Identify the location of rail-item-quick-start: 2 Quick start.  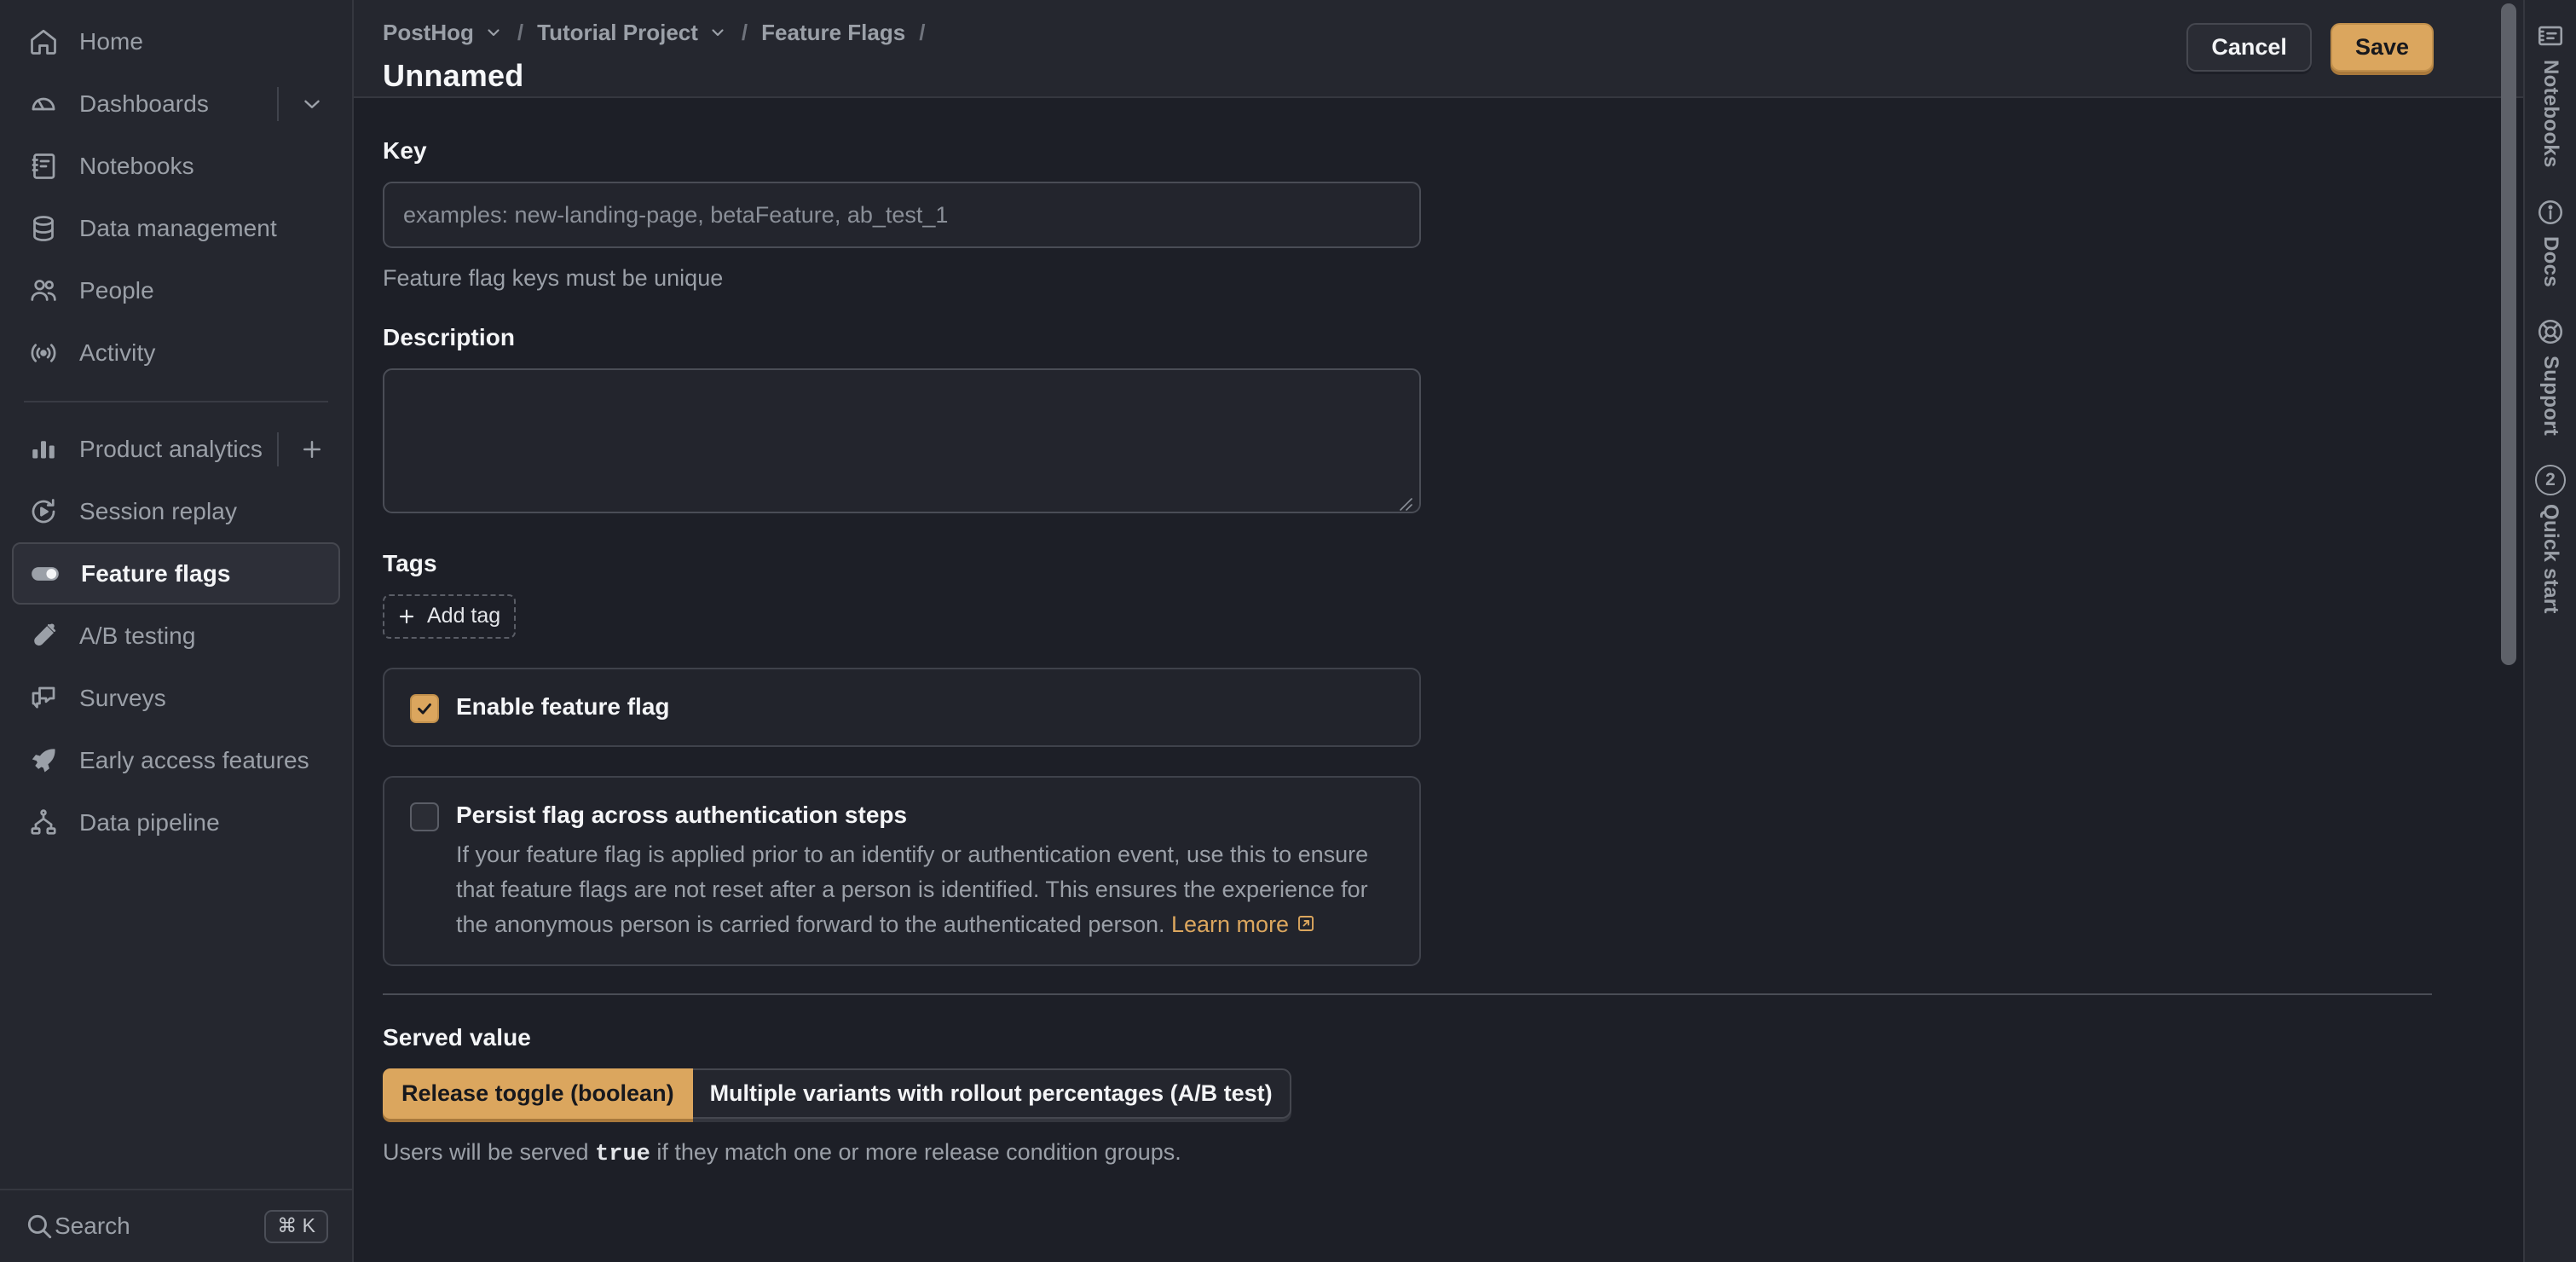
(2550, 537).